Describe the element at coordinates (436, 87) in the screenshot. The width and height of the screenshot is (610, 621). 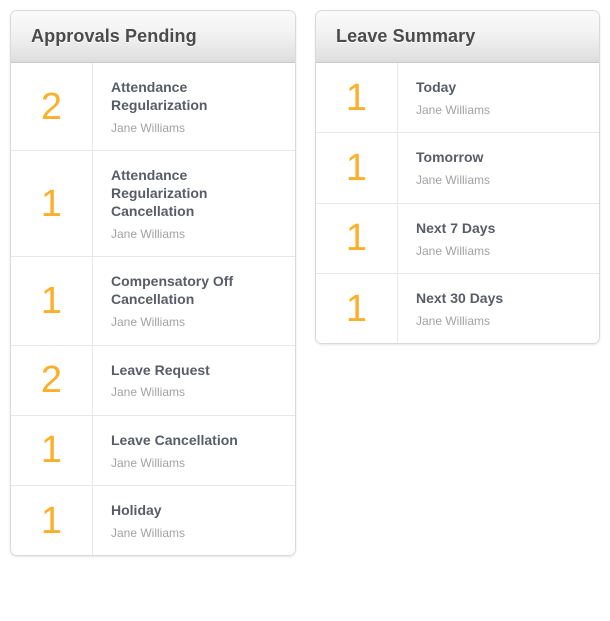
I see `row-label: Today` at that location.